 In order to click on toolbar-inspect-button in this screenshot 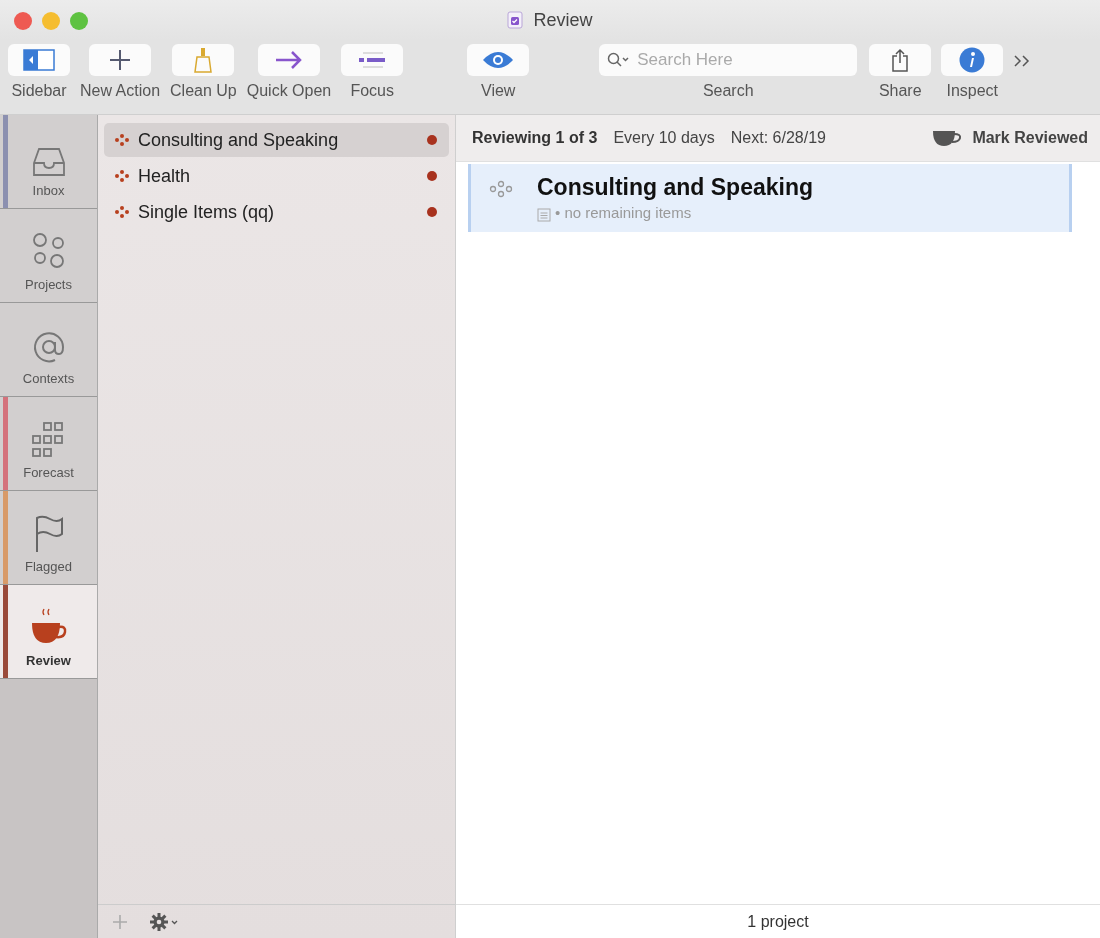, I will do `click(972, 60)`.